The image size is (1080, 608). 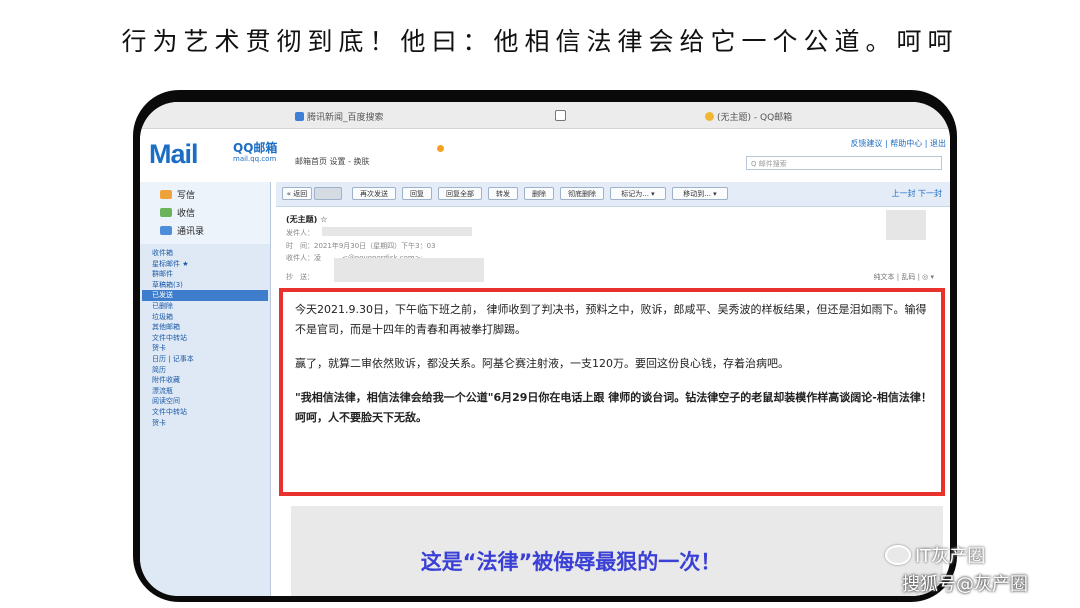 I want to click on qqmail-icon, so click(x=709, y=116).